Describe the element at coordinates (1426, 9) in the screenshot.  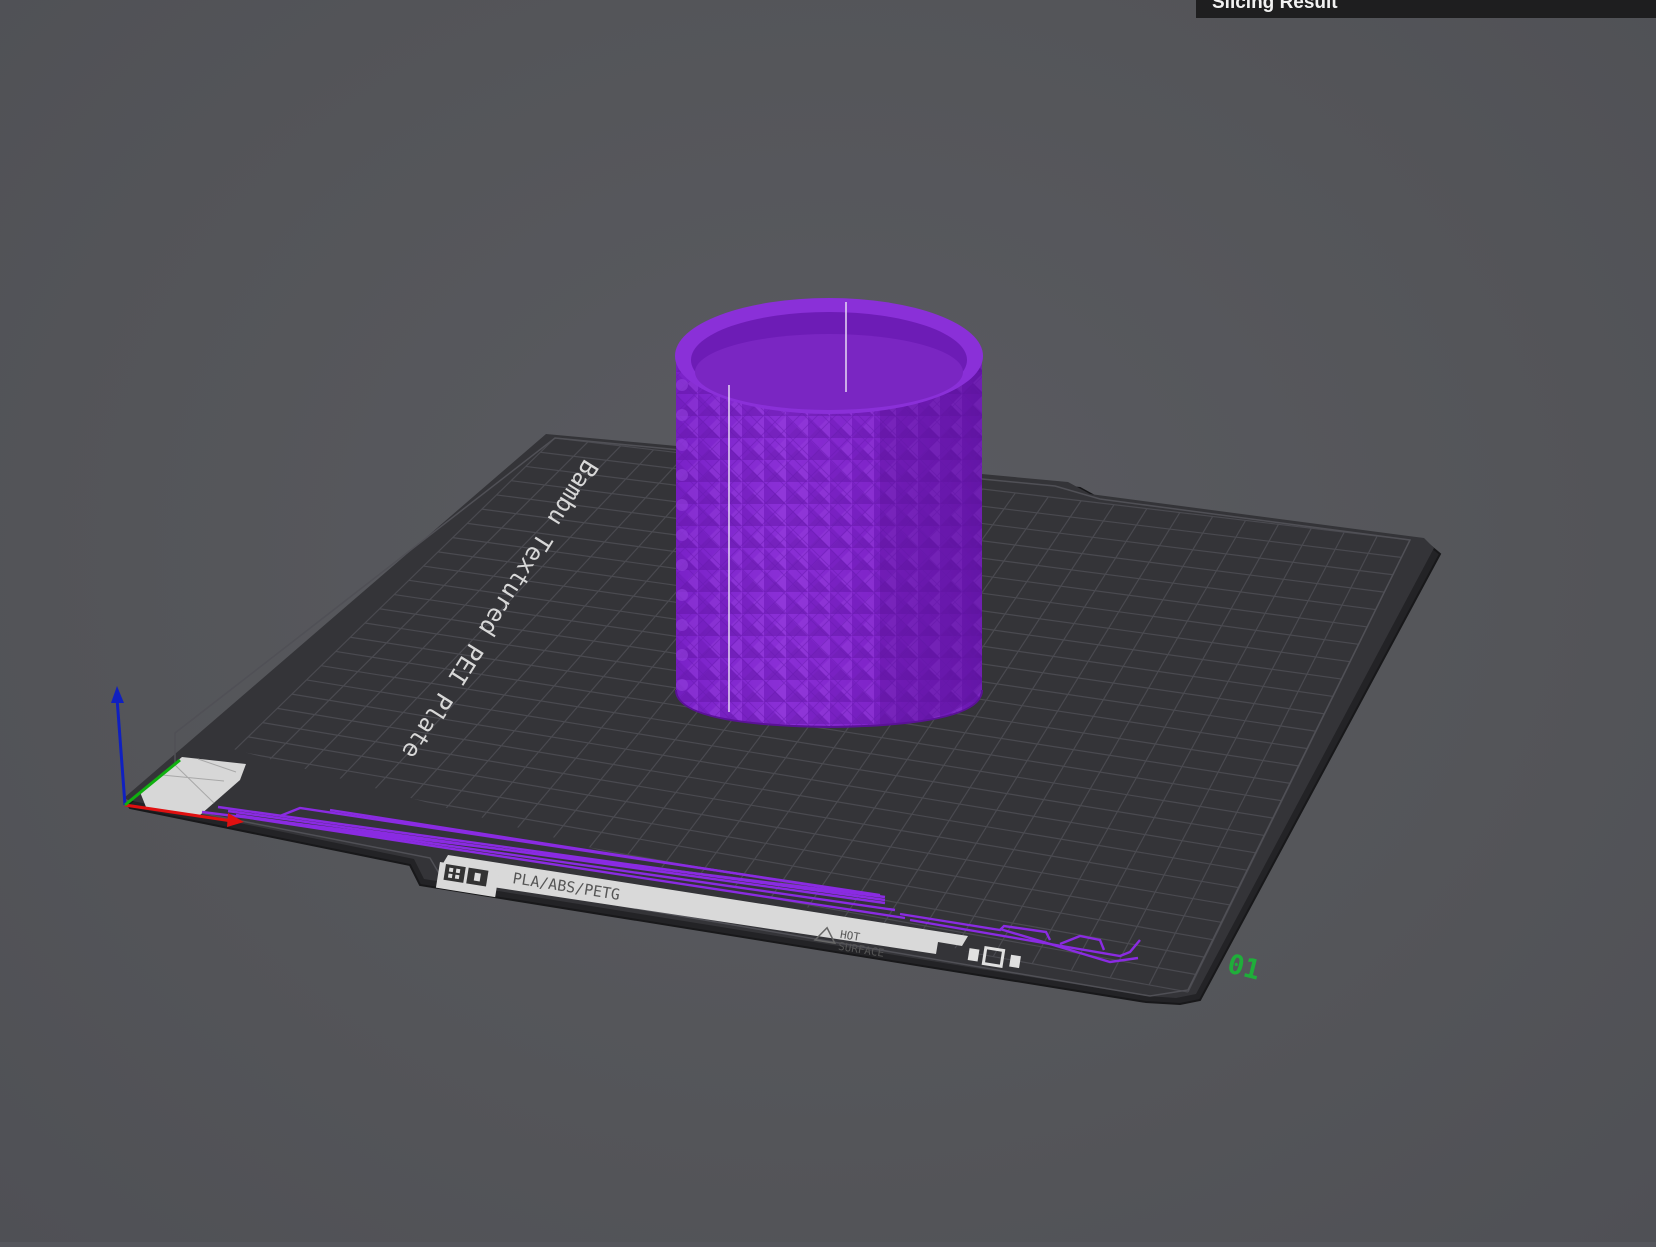
I see `slicing-result-panel: Slicing Result` at that location.